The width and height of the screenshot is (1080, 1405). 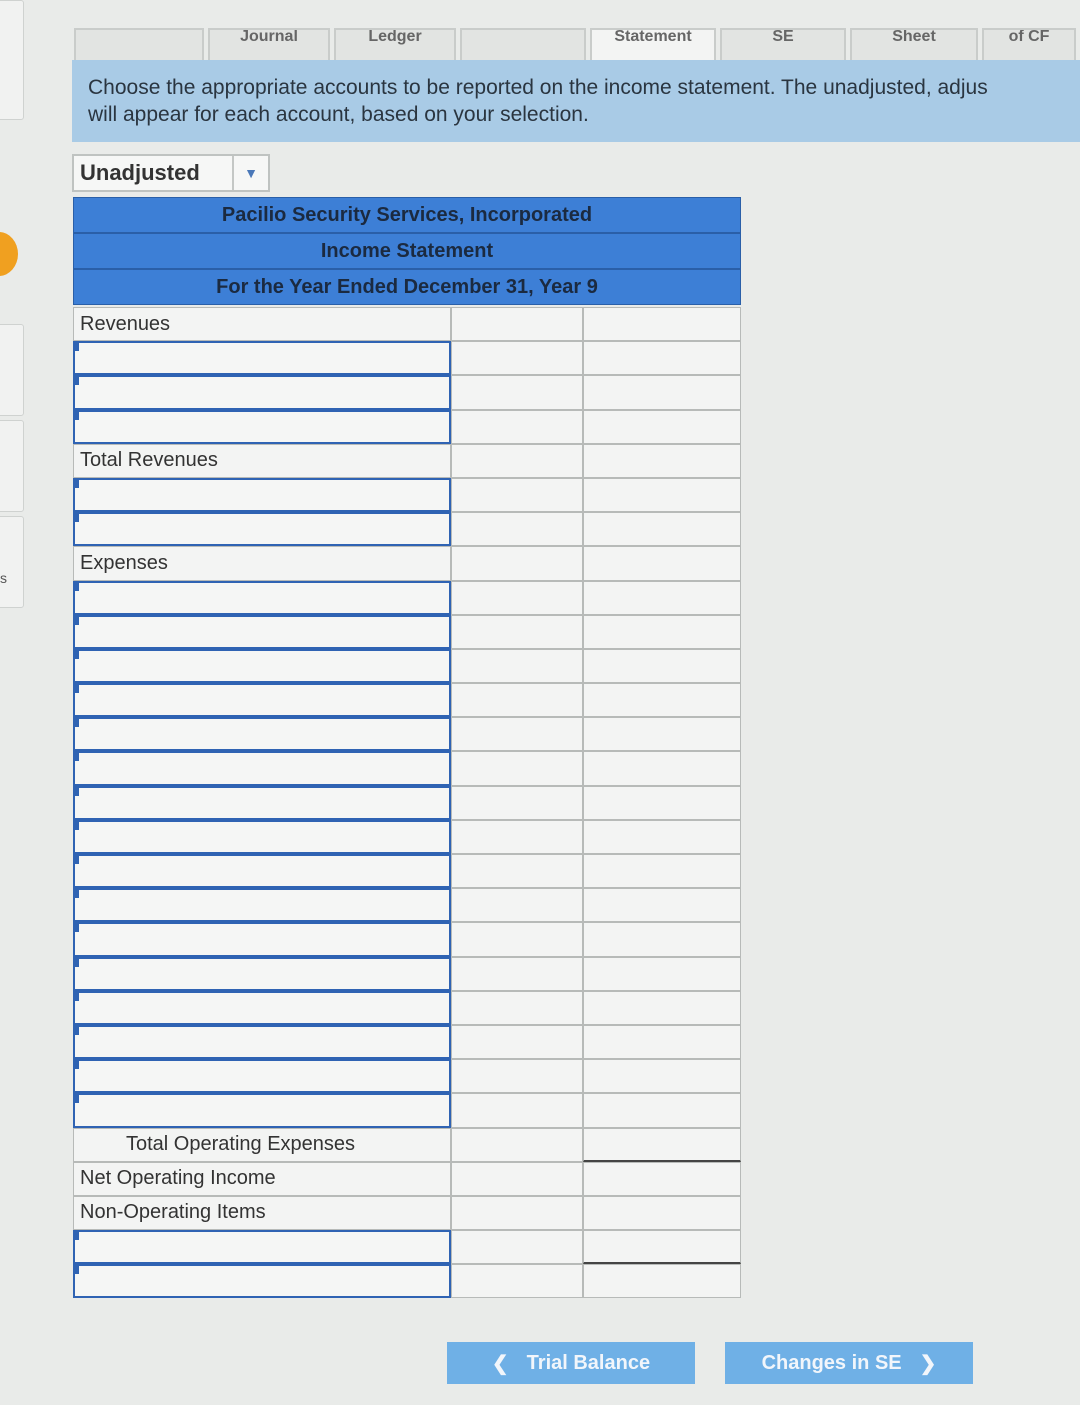 What do you see at coordinates (262, 563) in the screenshot?
I see `expenses-label: Expenses` at bounding box center [262, 563].